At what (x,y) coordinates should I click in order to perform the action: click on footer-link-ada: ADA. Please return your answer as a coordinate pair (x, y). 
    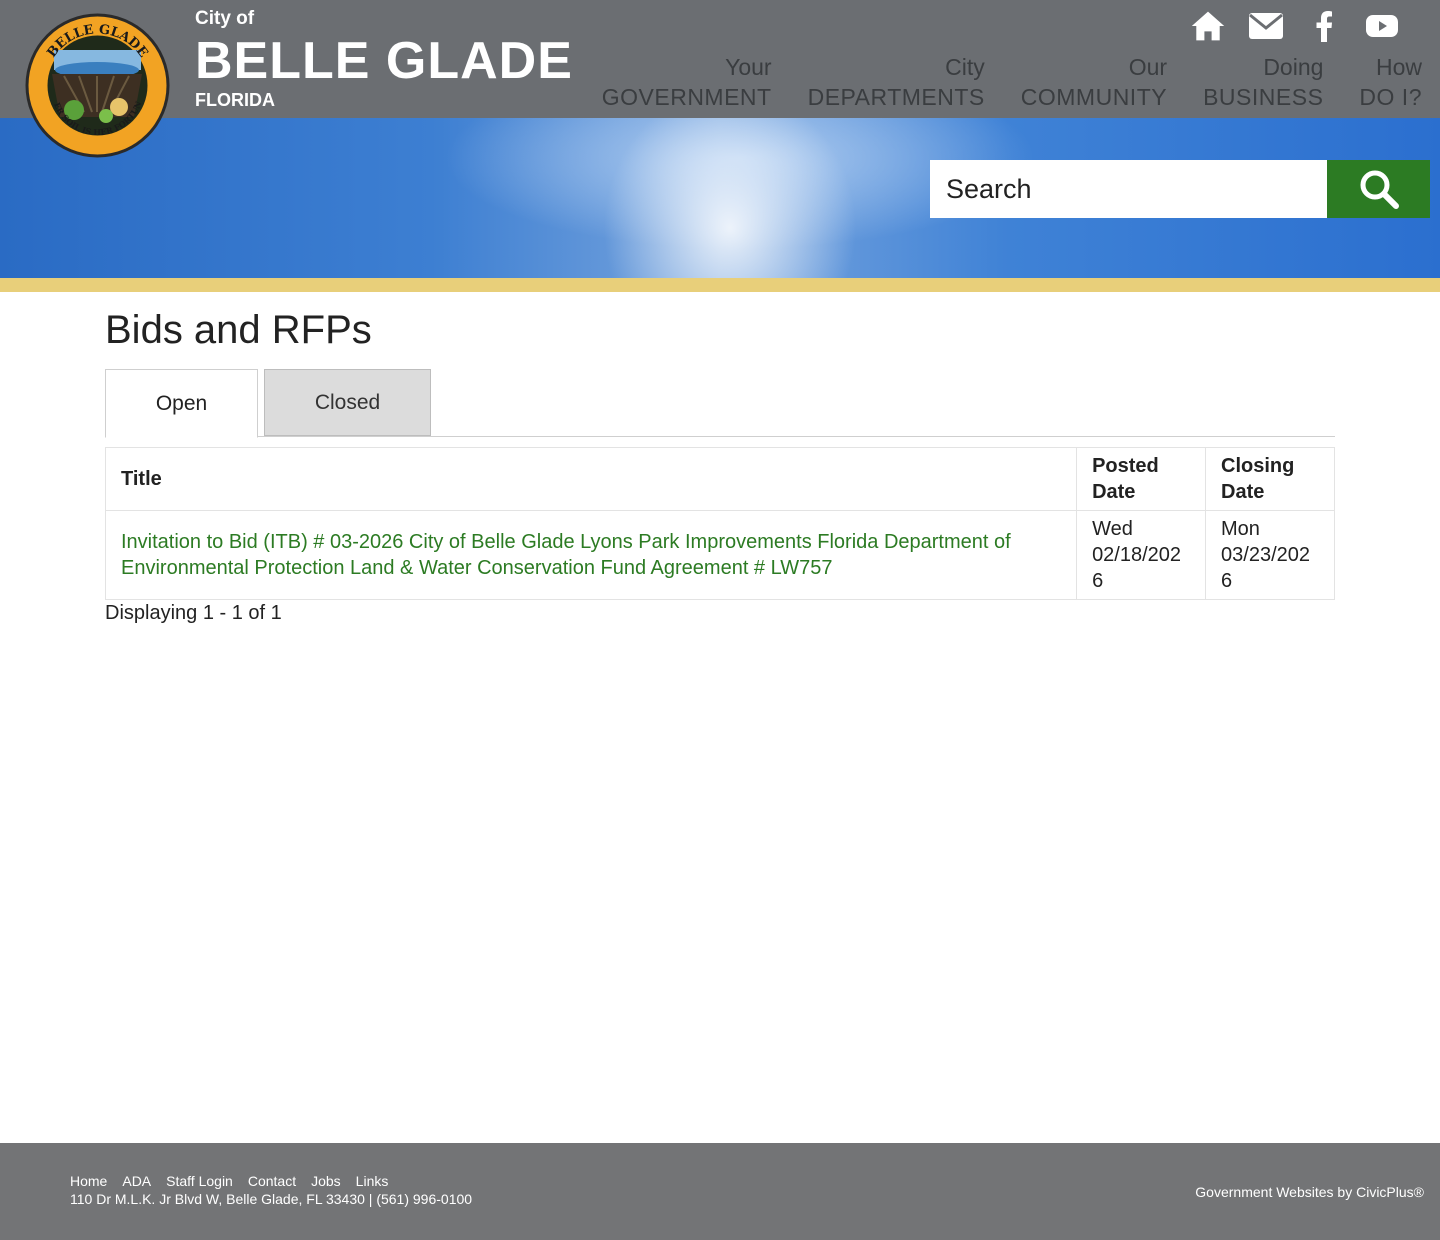
    Looking at the image, I should click on (136, 1181).